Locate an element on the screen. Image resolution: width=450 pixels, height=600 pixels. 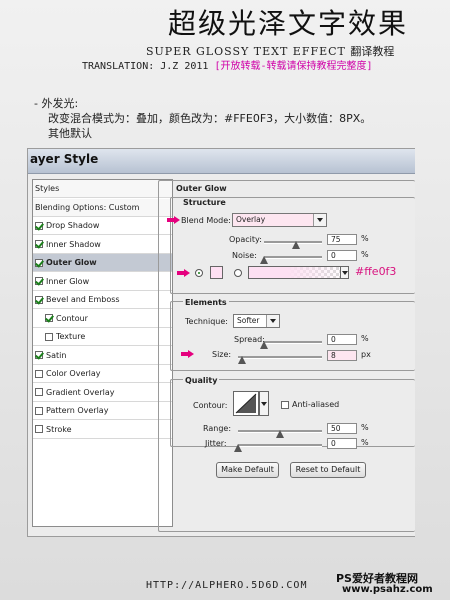
jitter-field: 0 is located at coordinates (342, 443).